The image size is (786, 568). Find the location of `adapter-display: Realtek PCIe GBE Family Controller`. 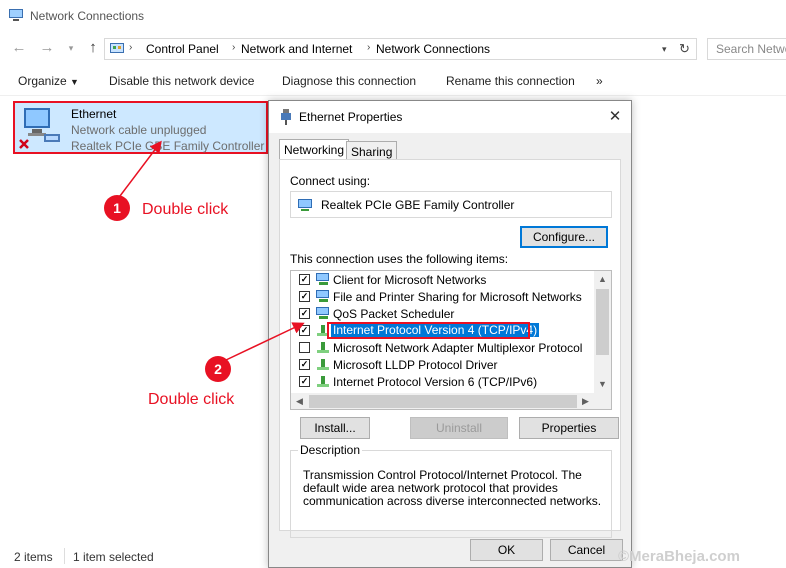

adapter-display: Realtek PCIe GBE Family Controller is located at coordinates (451, 204).